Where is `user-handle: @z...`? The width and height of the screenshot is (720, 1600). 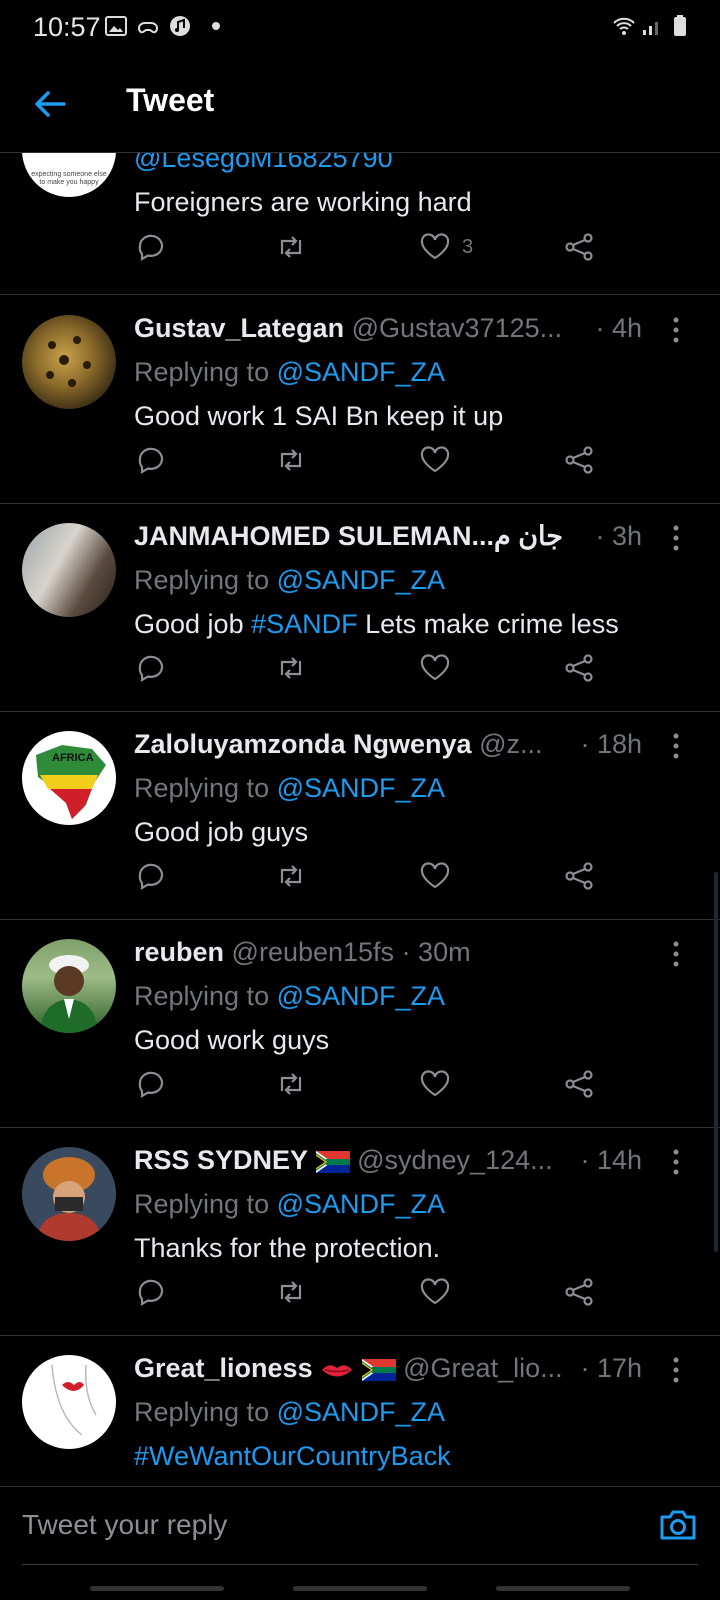
user-handle: @z... is located at coordinates (510, 744).